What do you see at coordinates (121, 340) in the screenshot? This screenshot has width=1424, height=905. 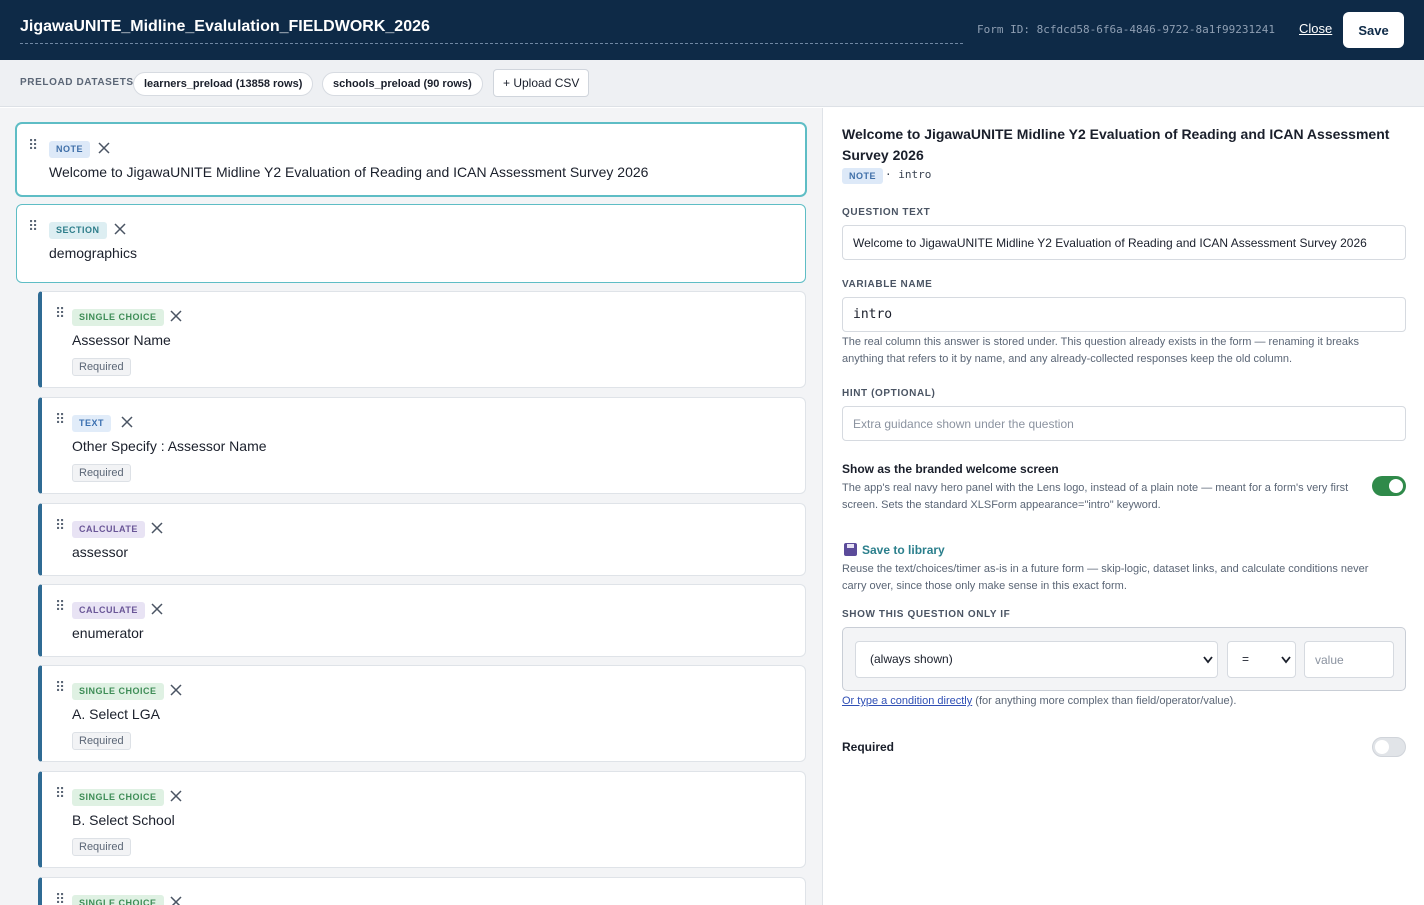 I see `question-label: Assessor Name` at bounding box center [121, 340].